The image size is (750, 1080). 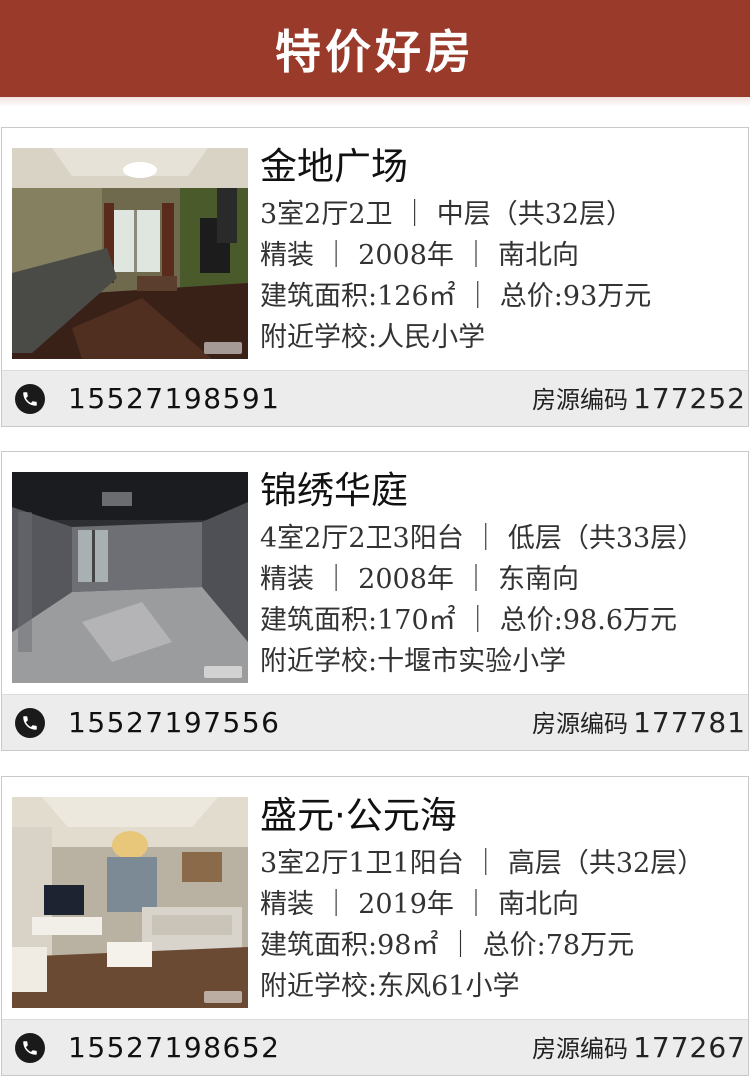 What do you see at coordinates (375, 722) in the screenshot?
I see `listing-footer: 15527197556 房源编码 177781` at bounding box center [375, 722].